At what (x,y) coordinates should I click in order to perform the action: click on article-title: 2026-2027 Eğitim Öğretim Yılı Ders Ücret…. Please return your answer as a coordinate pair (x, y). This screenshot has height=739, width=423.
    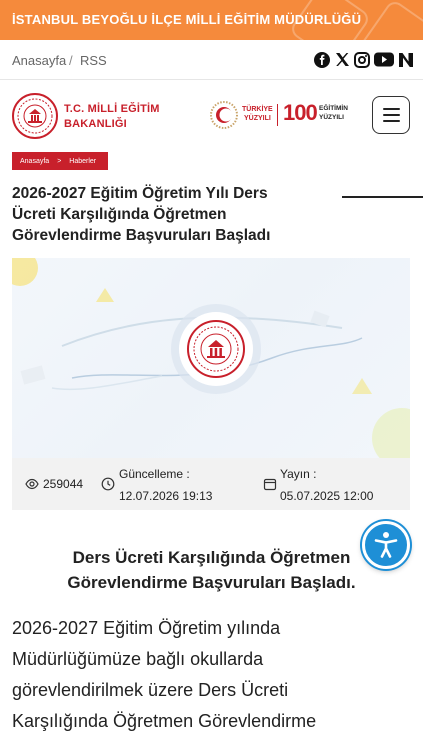
    Looking at the image, I should click on (157, 214).